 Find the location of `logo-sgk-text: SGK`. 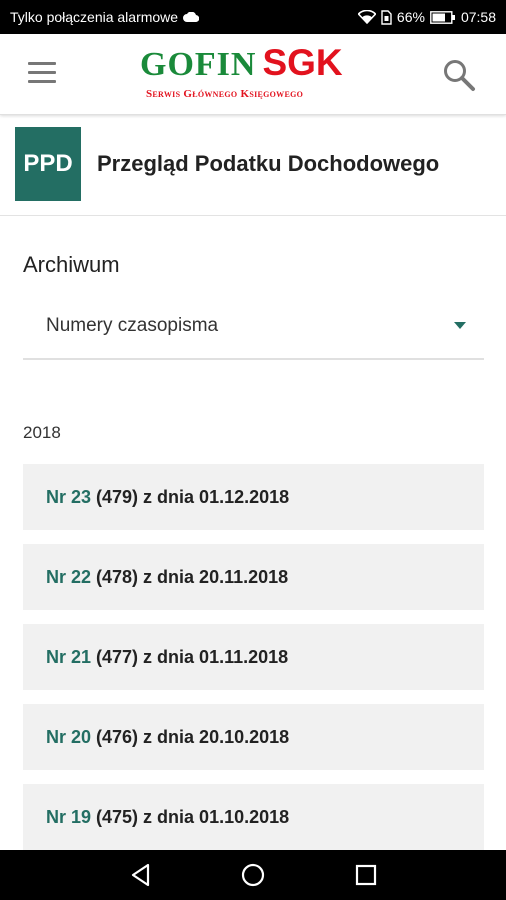

logo-sgk-text: SGK is located at coordinates (302, 62).